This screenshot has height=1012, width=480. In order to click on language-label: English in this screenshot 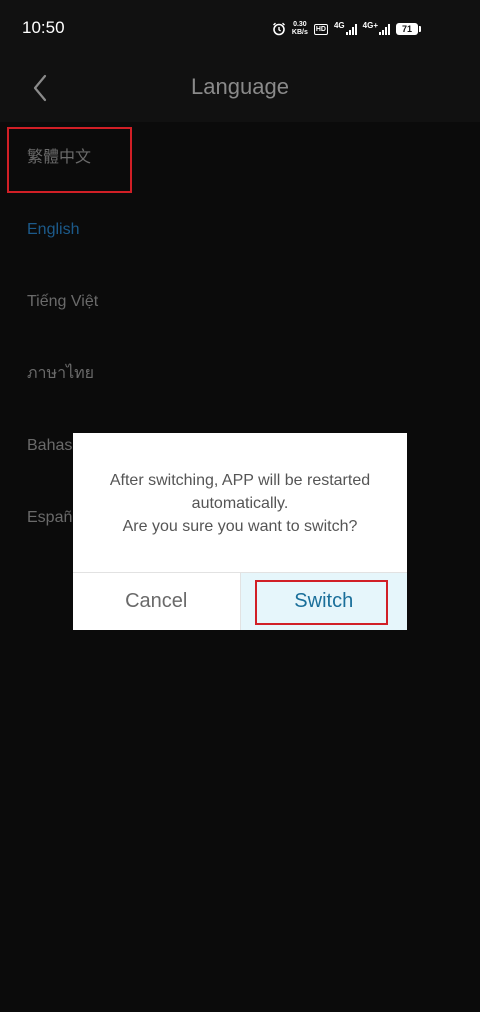, I will do `click(53, 229)`.